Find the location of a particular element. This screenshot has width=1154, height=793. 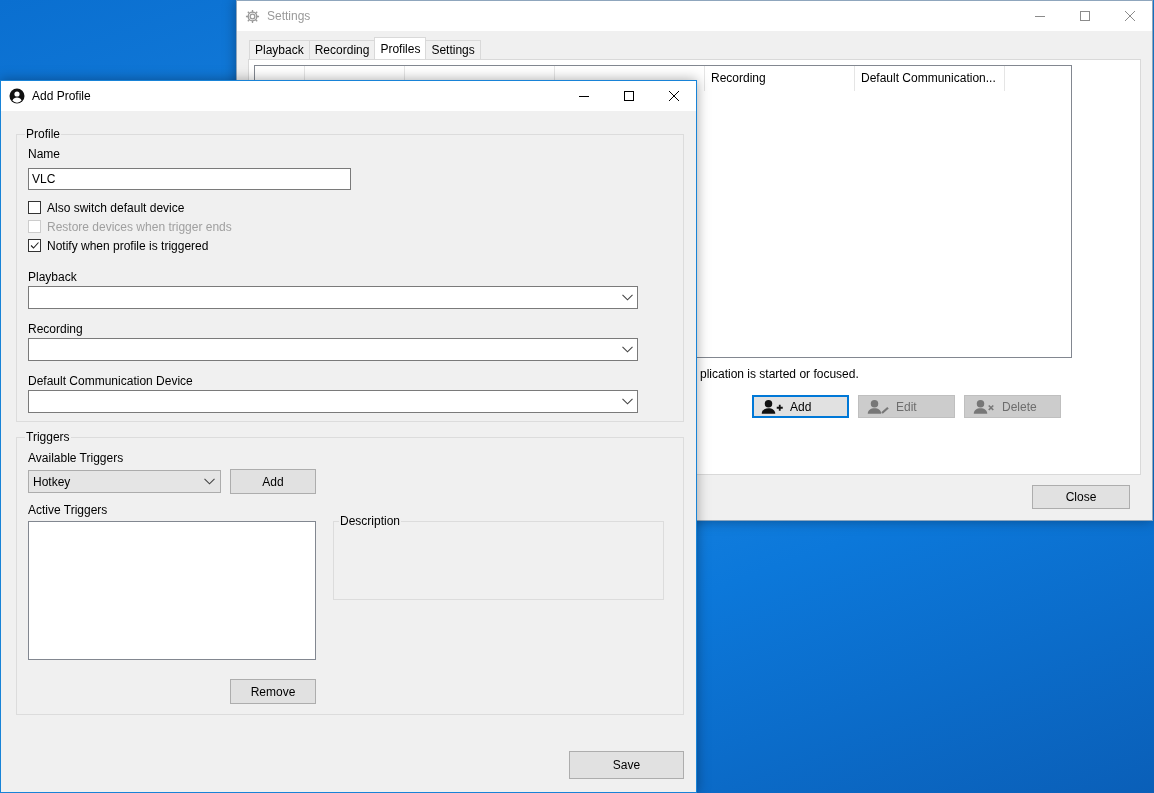

profile-add-button: Add is located at coordinates (800, 406).